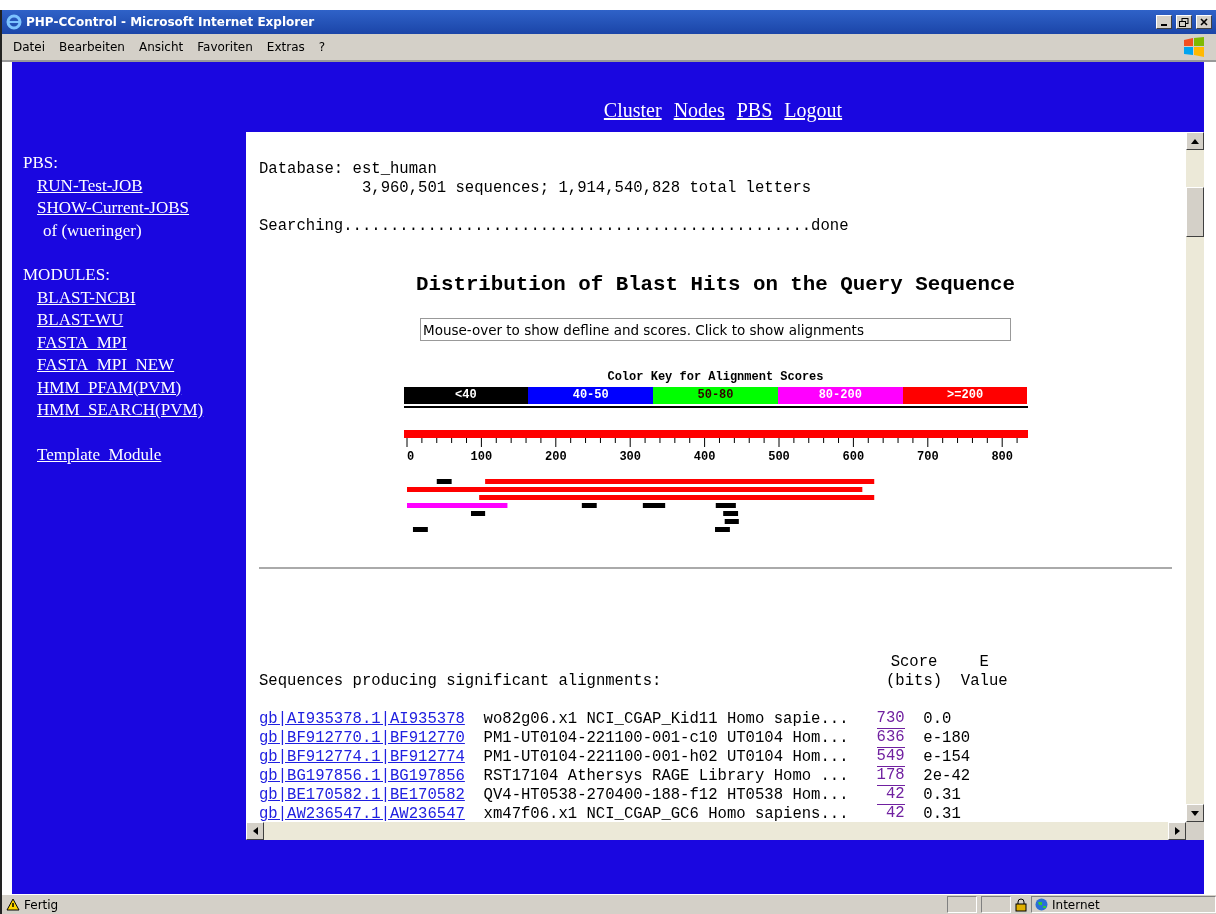 The height and width of the screenshot is (914, 1216). What do you see at coordinates (778, 457) in the screenshot?
I see `axis-label: 500` at bounding box center [778, 457].